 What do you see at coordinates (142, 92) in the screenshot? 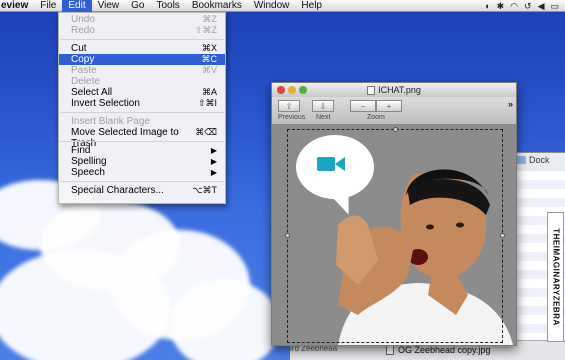
I see `menu-item-select-all: Select All ⌘A` at bounding box center [142, 92].